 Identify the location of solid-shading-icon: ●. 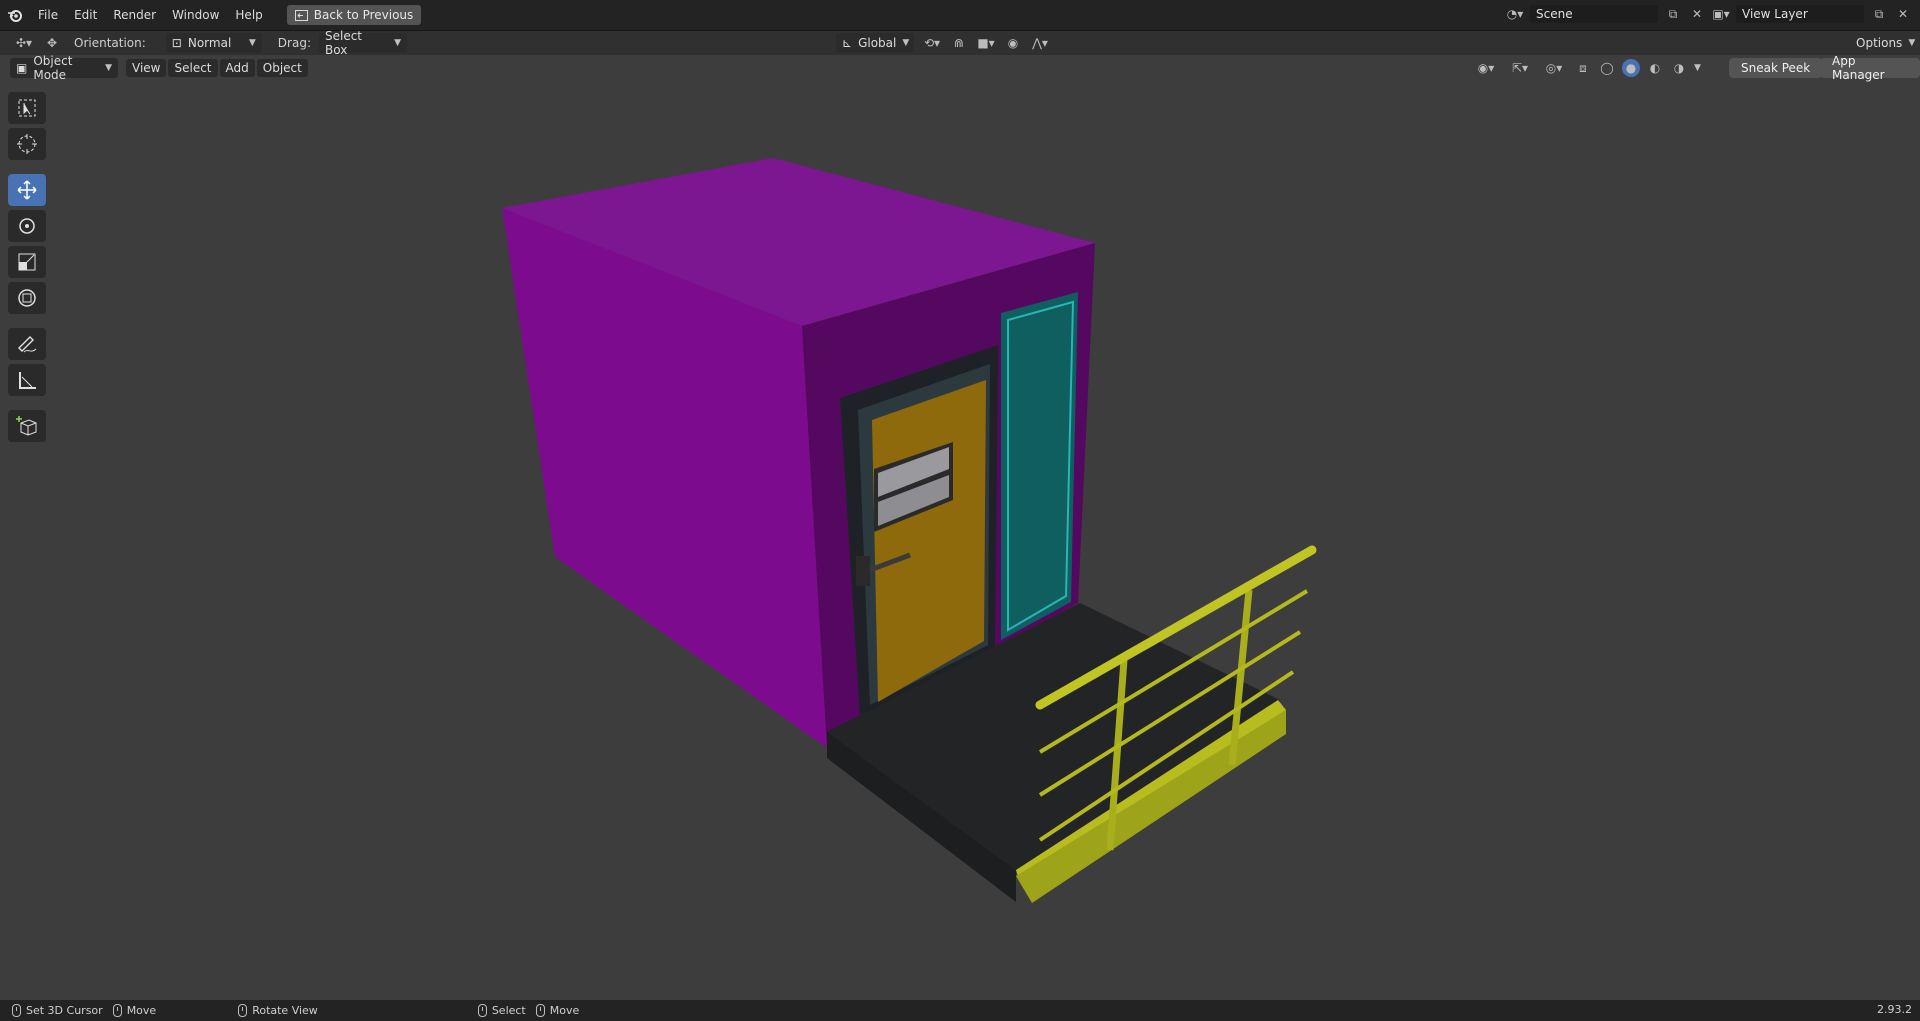
(1631, 68).